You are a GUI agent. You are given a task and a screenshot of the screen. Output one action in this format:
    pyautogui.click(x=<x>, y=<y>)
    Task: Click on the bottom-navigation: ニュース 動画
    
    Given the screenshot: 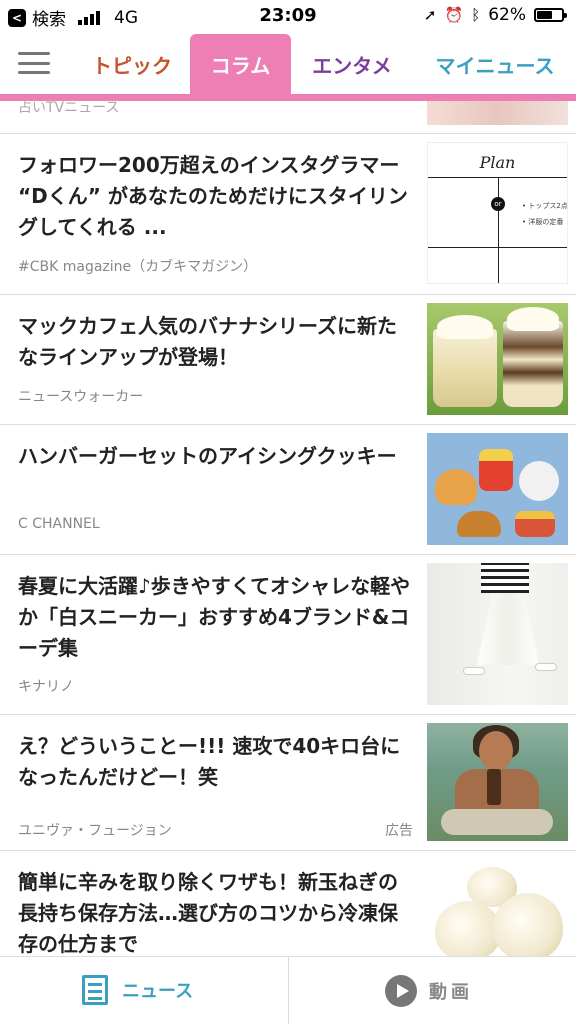 What is the action you would take?
    pyautogui.click(x=288, y=990)
    